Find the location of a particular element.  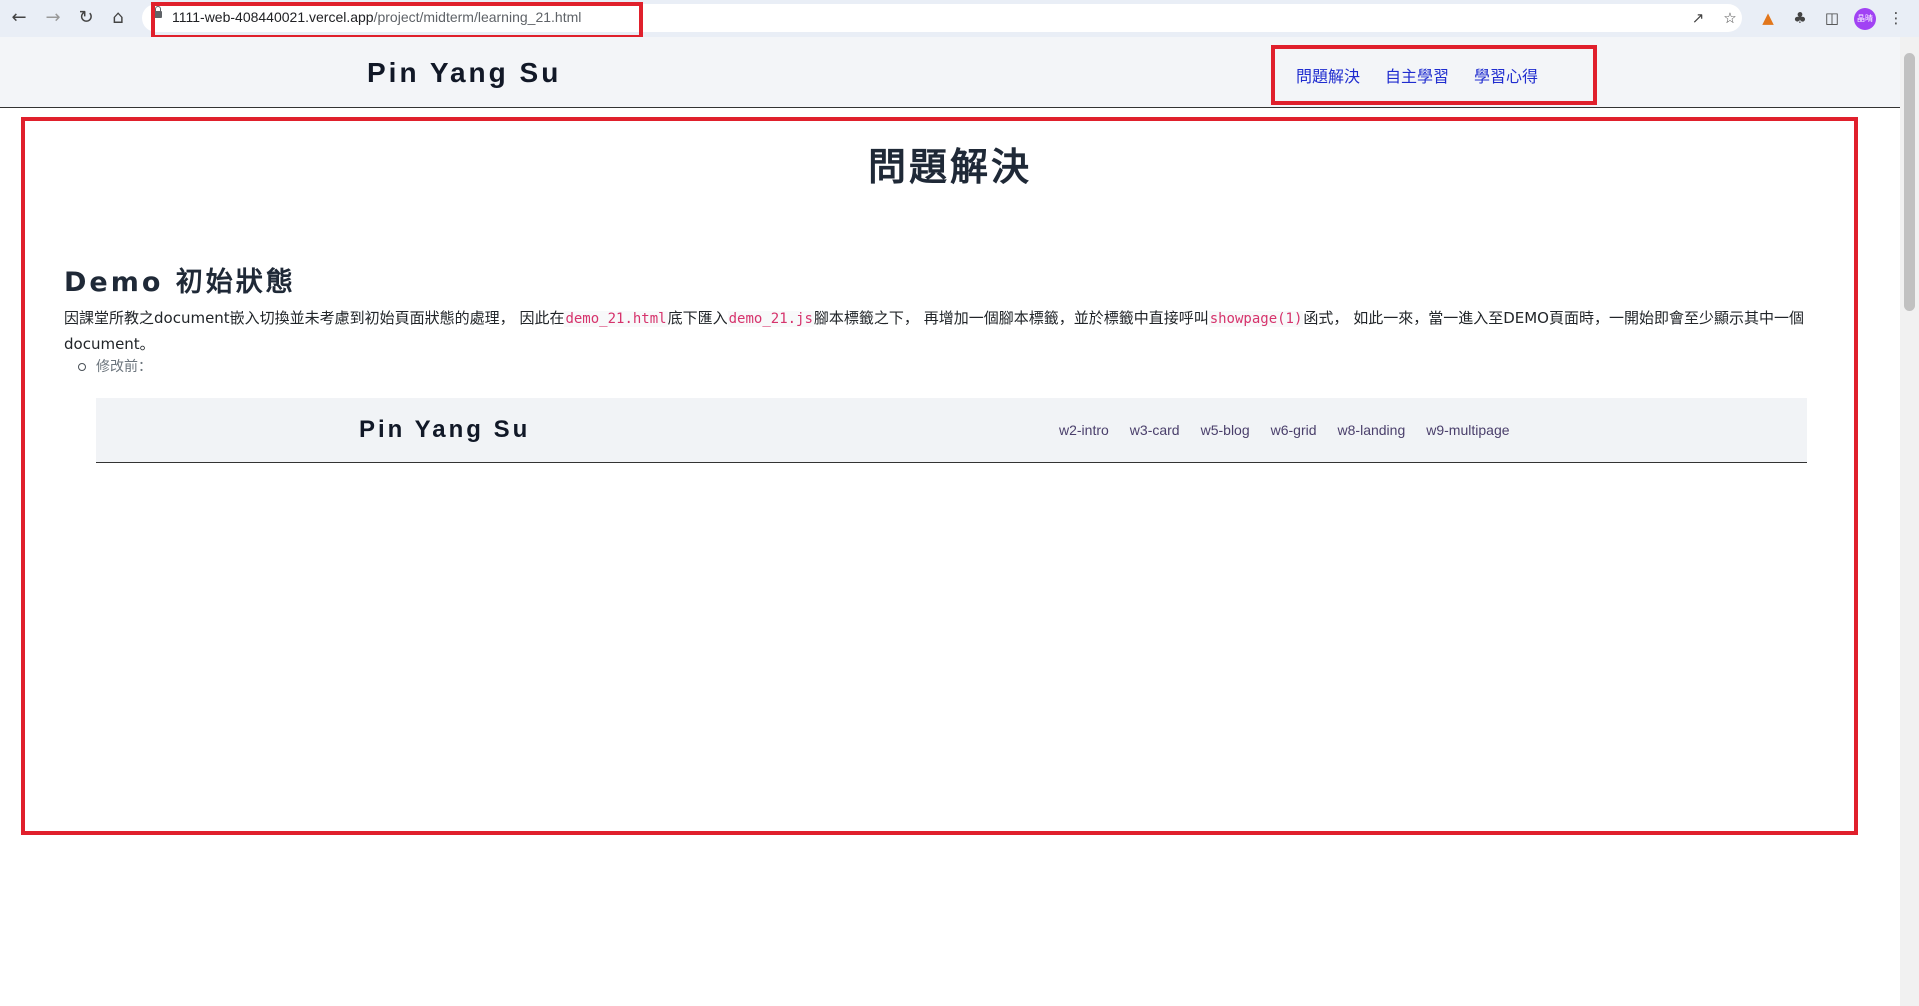

preview-nav-w8-landing: w8-landing is located at coordinates (1372, 430).